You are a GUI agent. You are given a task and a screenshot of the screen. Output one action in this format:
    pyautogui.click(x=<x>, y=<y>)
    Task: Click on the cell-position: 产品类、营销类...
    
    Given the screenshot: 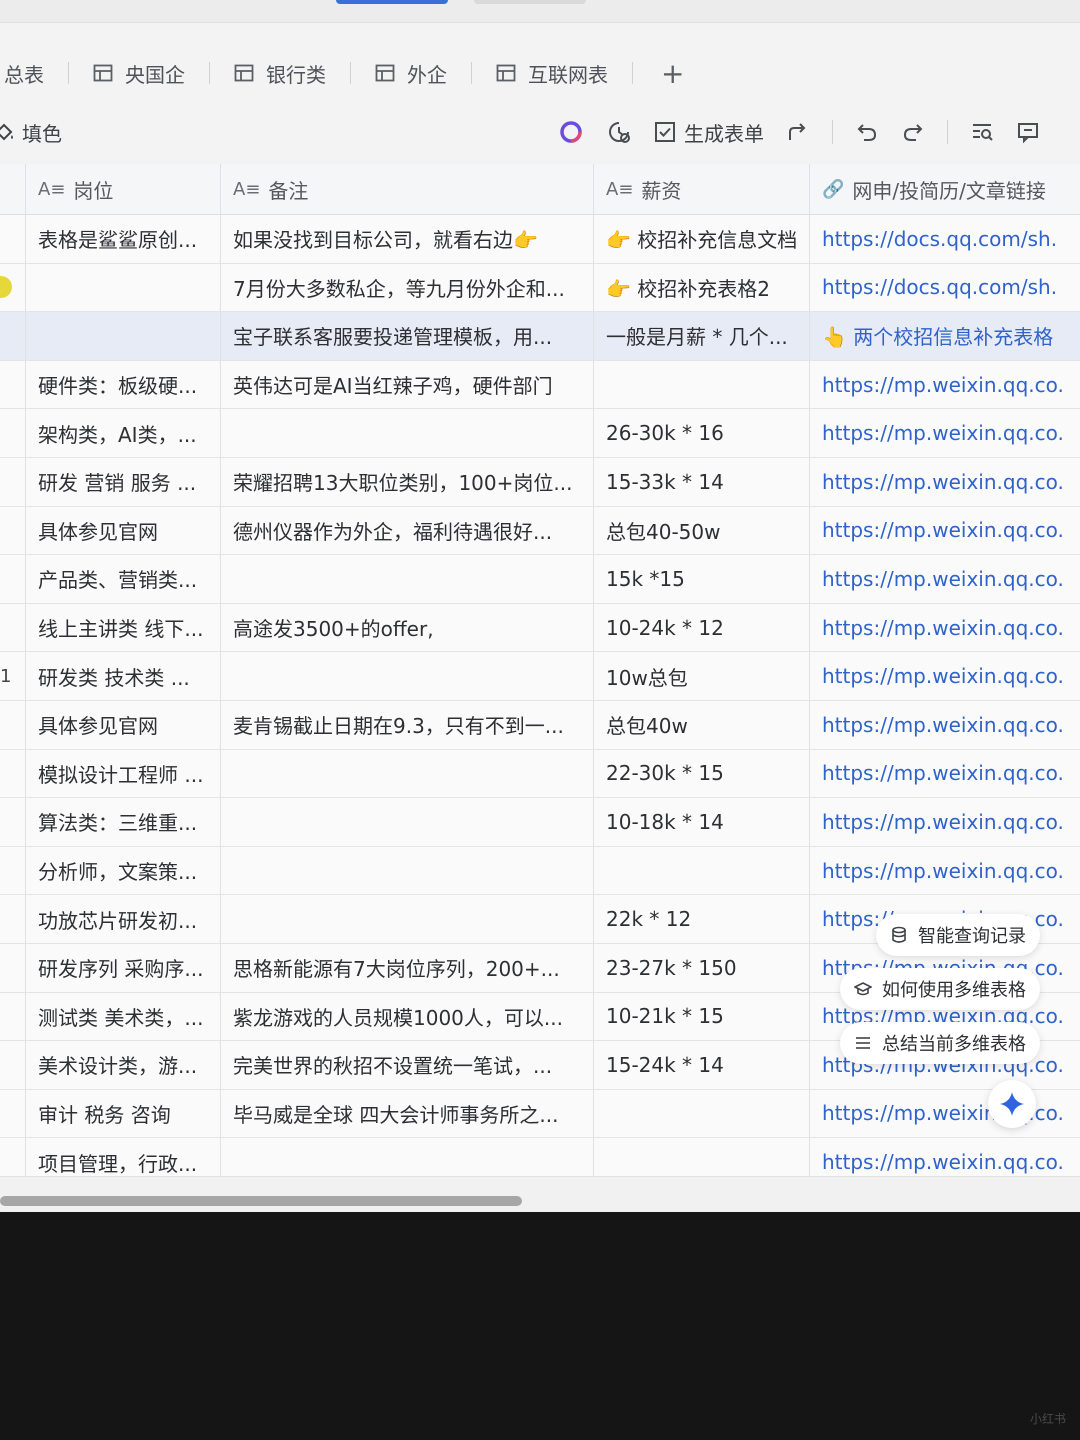 What is the action you would take?
    pyautogui.click(x=123, y=579)
    